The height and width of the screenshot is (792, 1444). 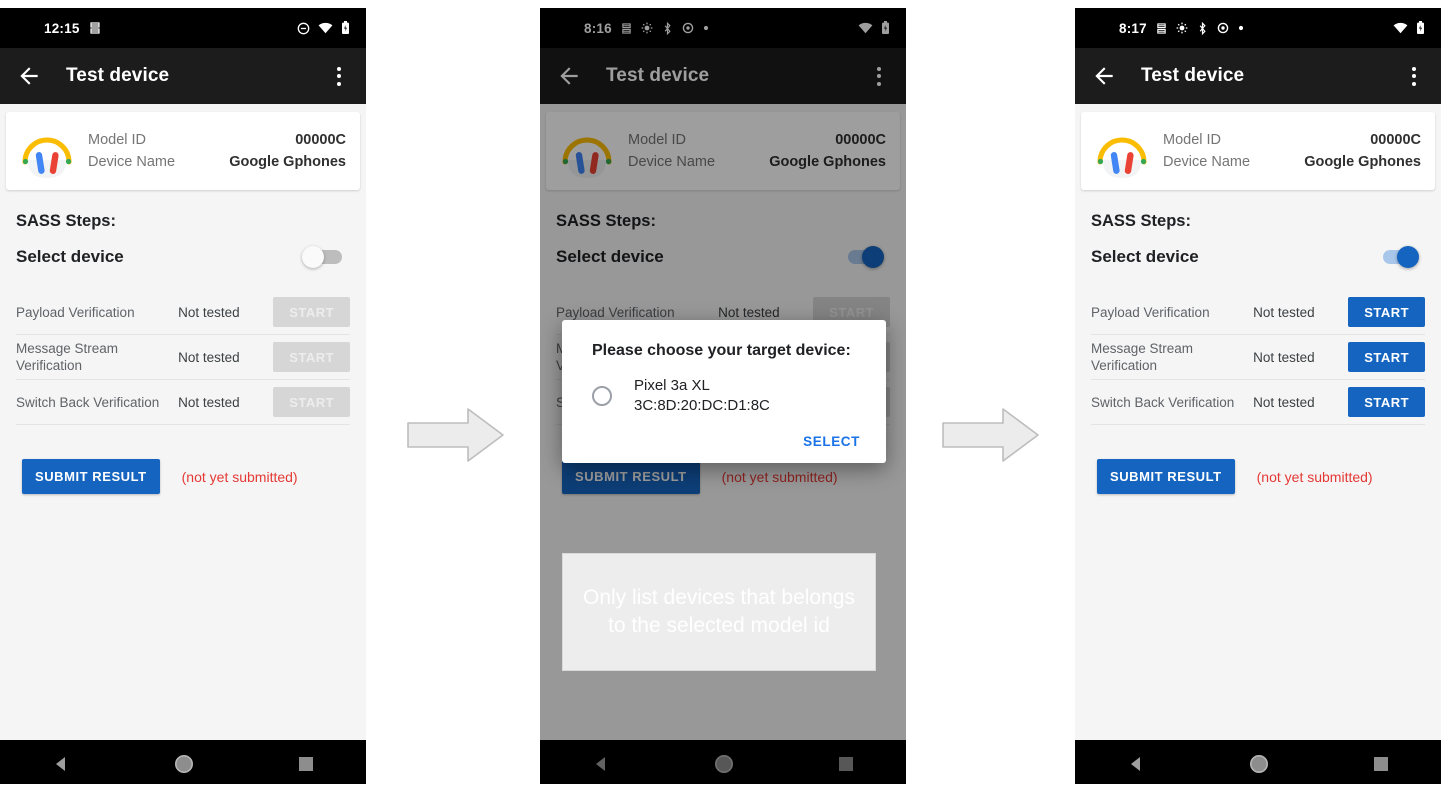 What do you see at coordinates (702, 405) in the screenshot?
I see `device-option-address: 3C:8D:20:DC:D1:8C` at bounding box center [702, 405].